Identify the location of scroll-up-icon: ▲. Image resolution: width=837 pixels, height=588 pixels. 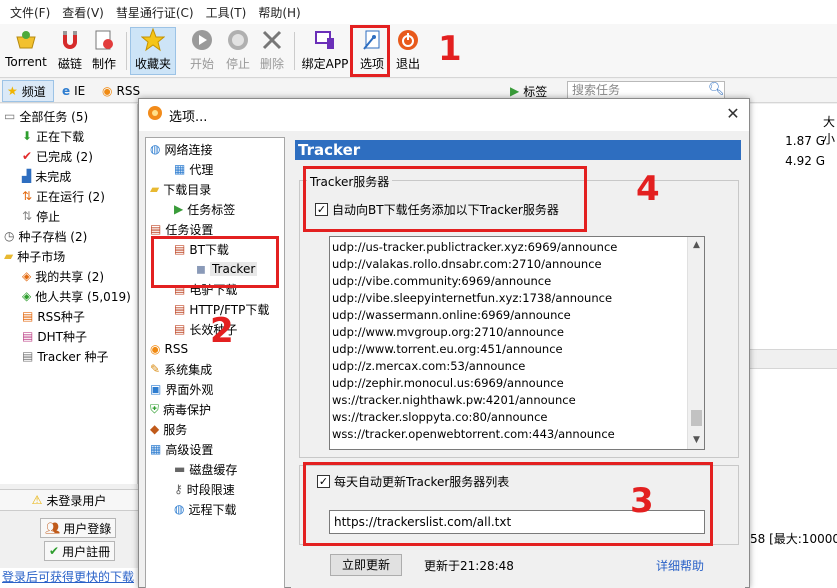
(696, 245).